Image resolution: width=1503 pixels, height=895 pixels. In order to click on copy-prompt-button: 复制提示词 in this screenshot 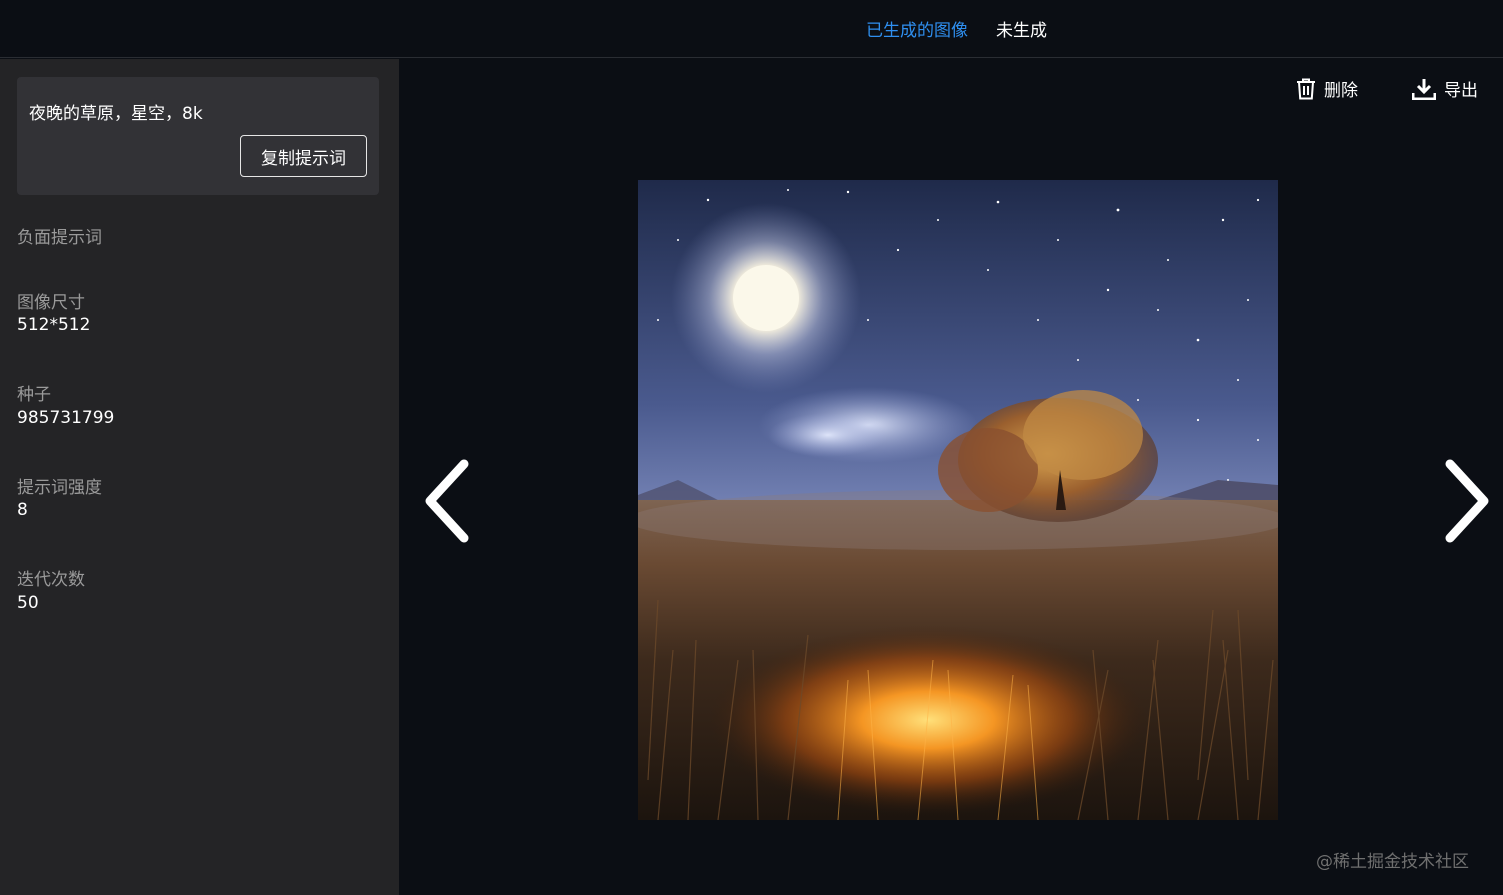, I will do `click(303, 156)`.